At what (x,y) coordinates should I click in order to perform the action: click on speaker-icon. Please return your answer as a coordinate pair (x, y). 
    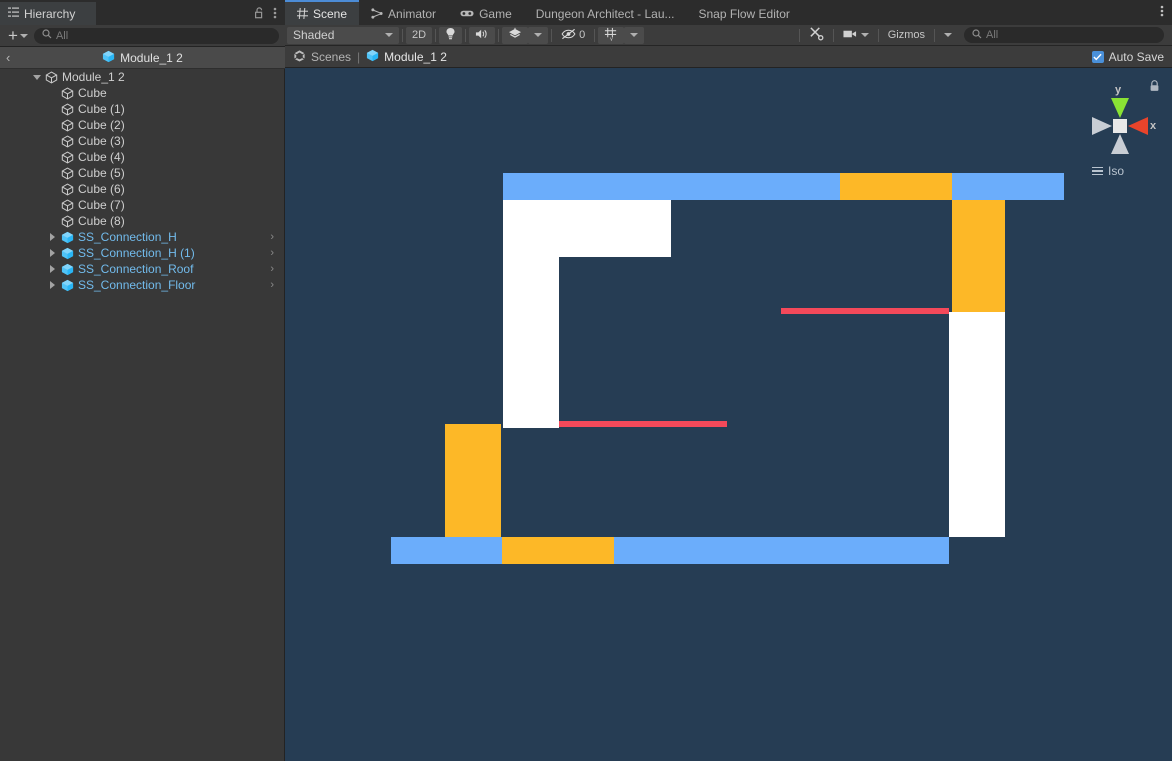
    Looking at the image, I should click on (482, 35).